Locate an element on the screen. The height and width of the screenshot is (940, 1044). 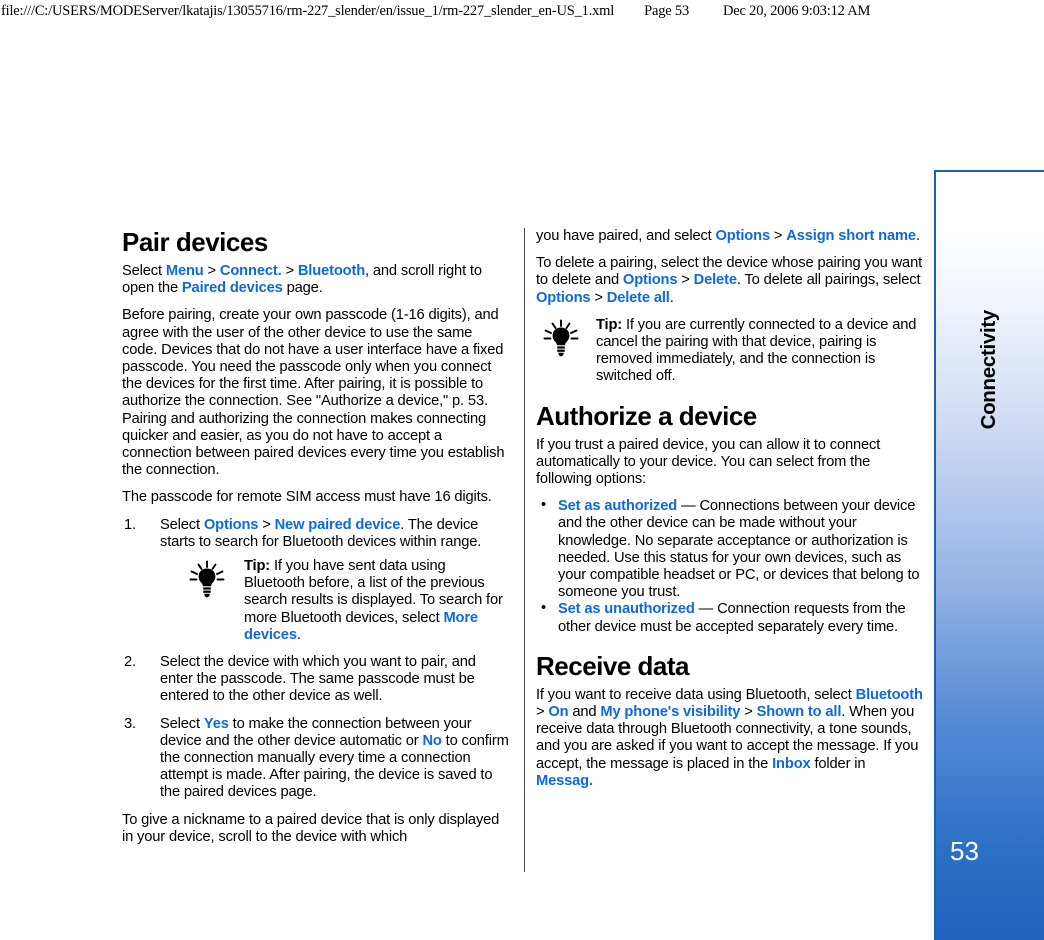
link-delete-all: Delete all is located at coordinates (638, 298).